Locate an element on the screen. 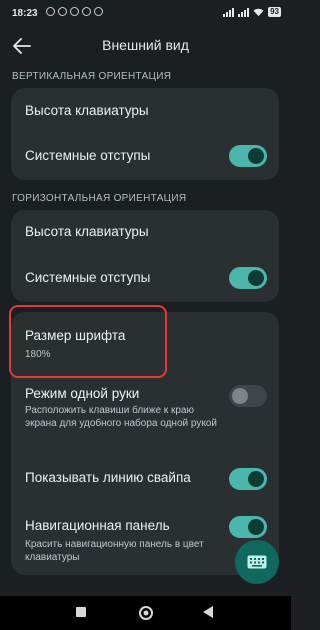 This screenshot has width=320, height=630. mail-icon is located at coordinates (50, 11).